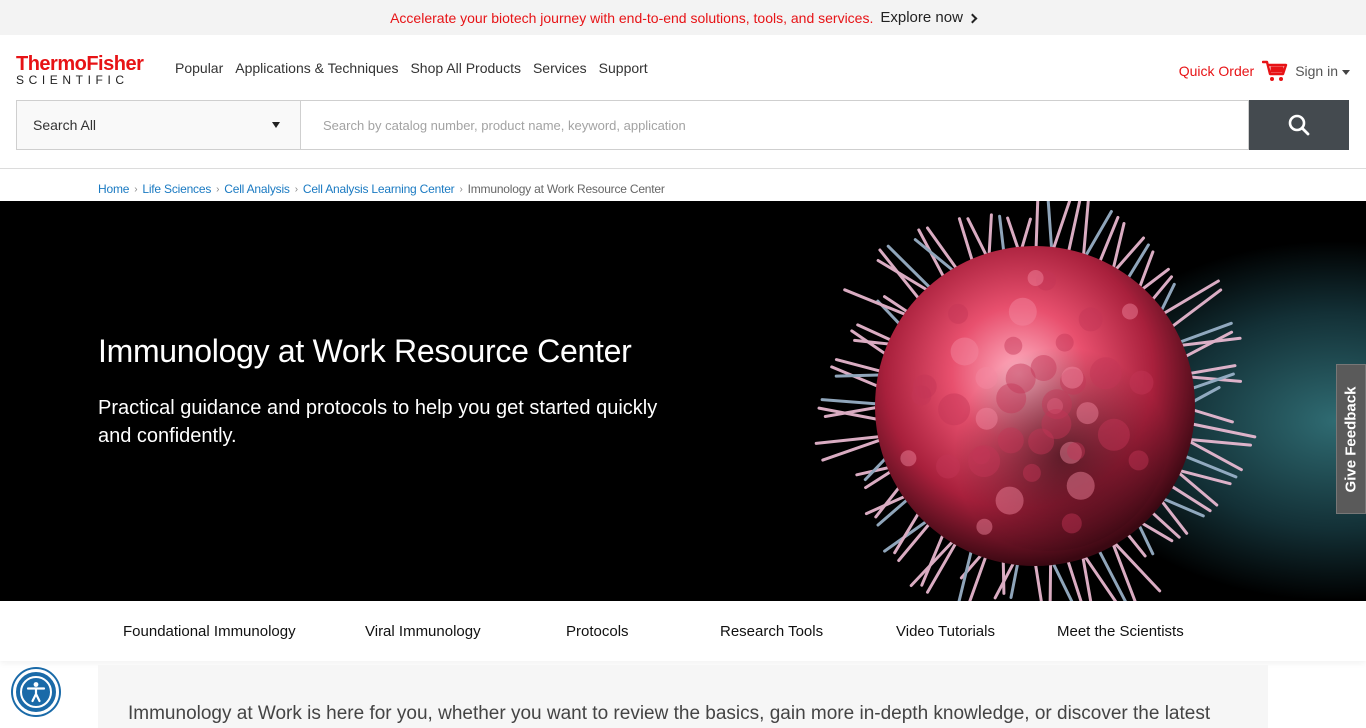  Describe the element at coordinates (257, 189) in the screenshot. I see `breadcrumb-cell-analysis: Cell Analysis` at that location.